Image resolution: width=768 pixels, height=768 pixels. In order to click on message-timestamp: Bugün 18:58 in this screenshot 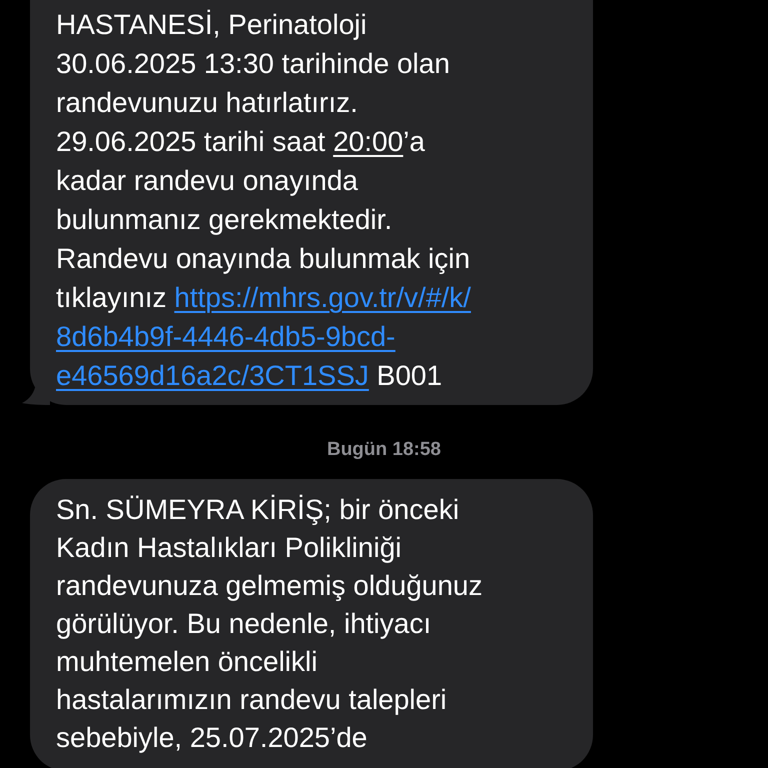, I will do `click(384, 450)`.